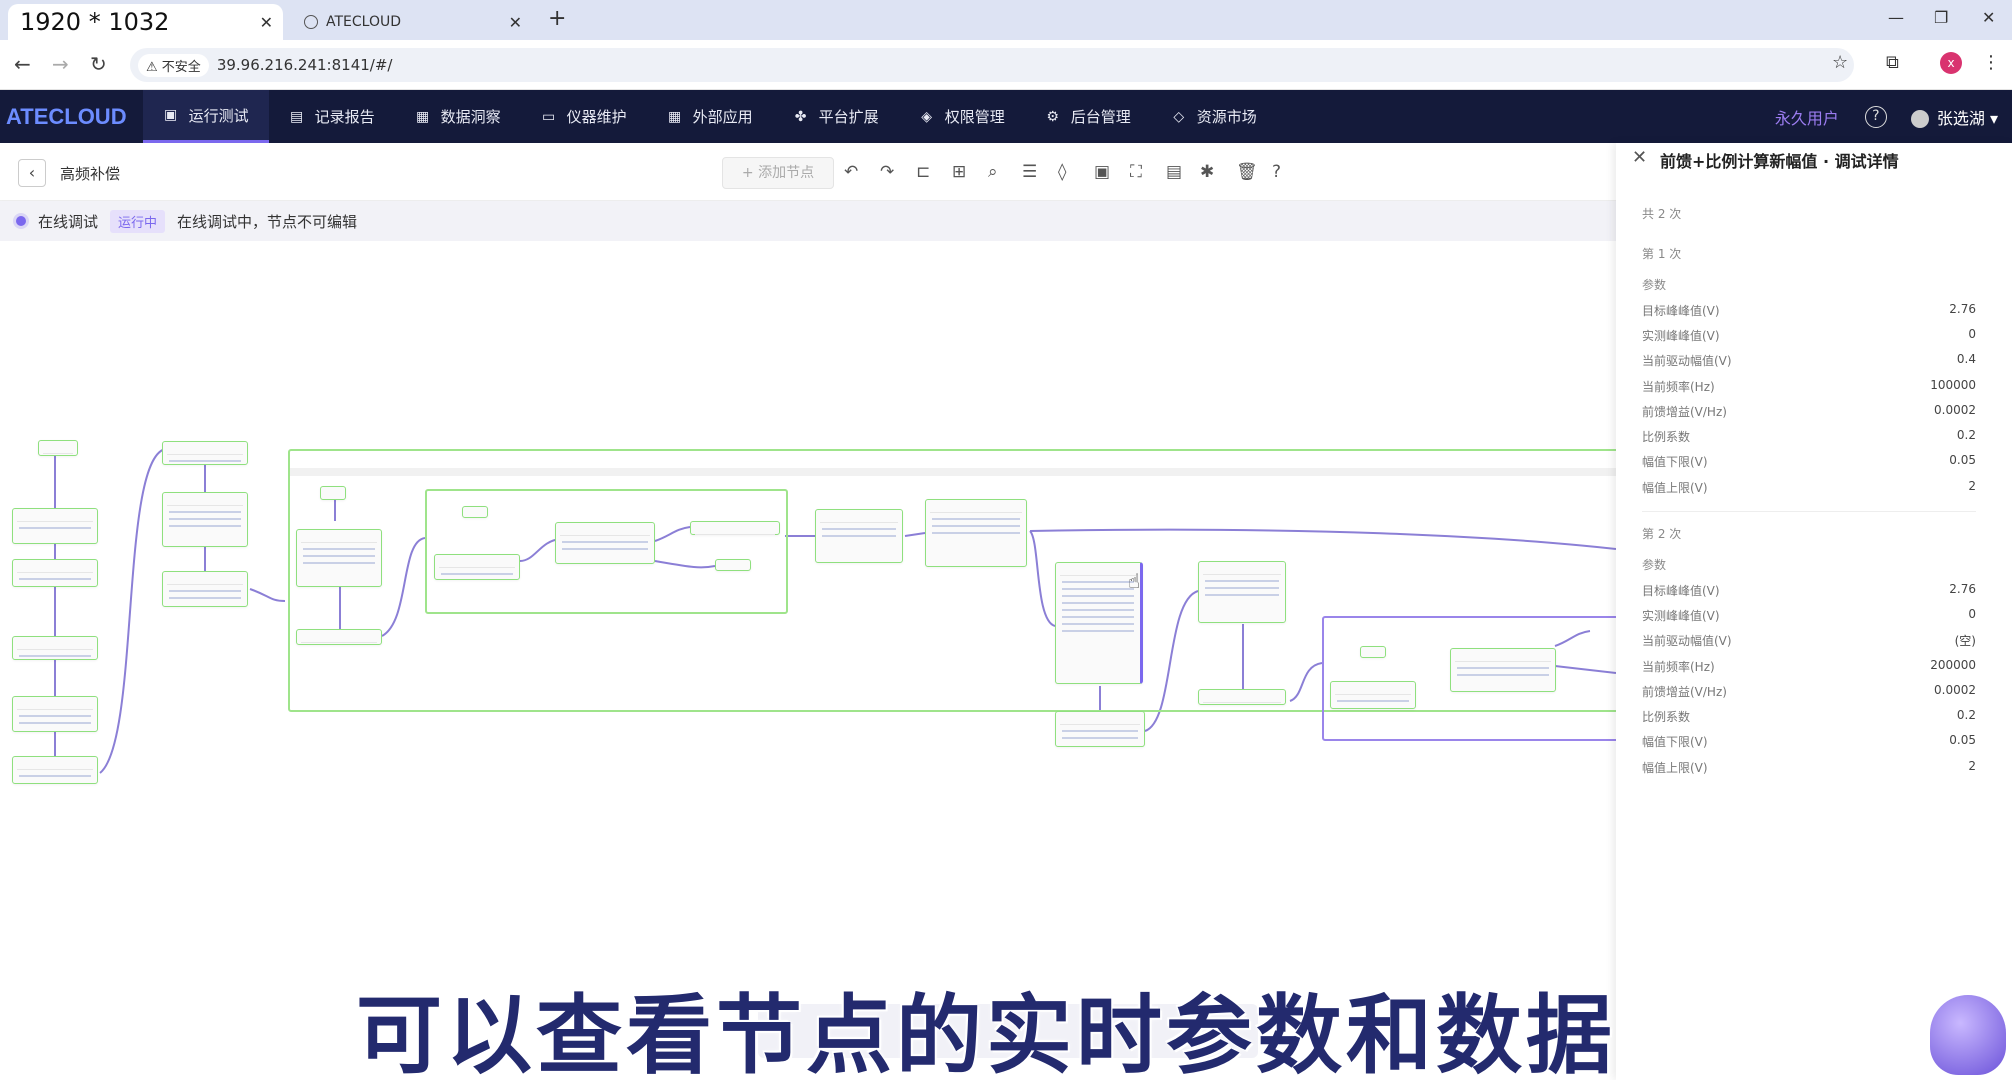 The image size is (2012, 1080). Describe the element at coordinates (1941, 17) in the screenshot. I see `restore-icon: ❐` at that location.